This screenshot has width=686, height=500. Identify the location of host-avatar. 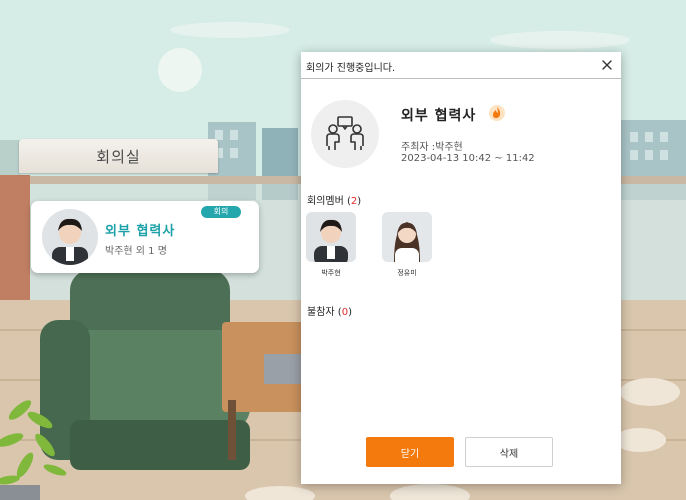
(70, 237).